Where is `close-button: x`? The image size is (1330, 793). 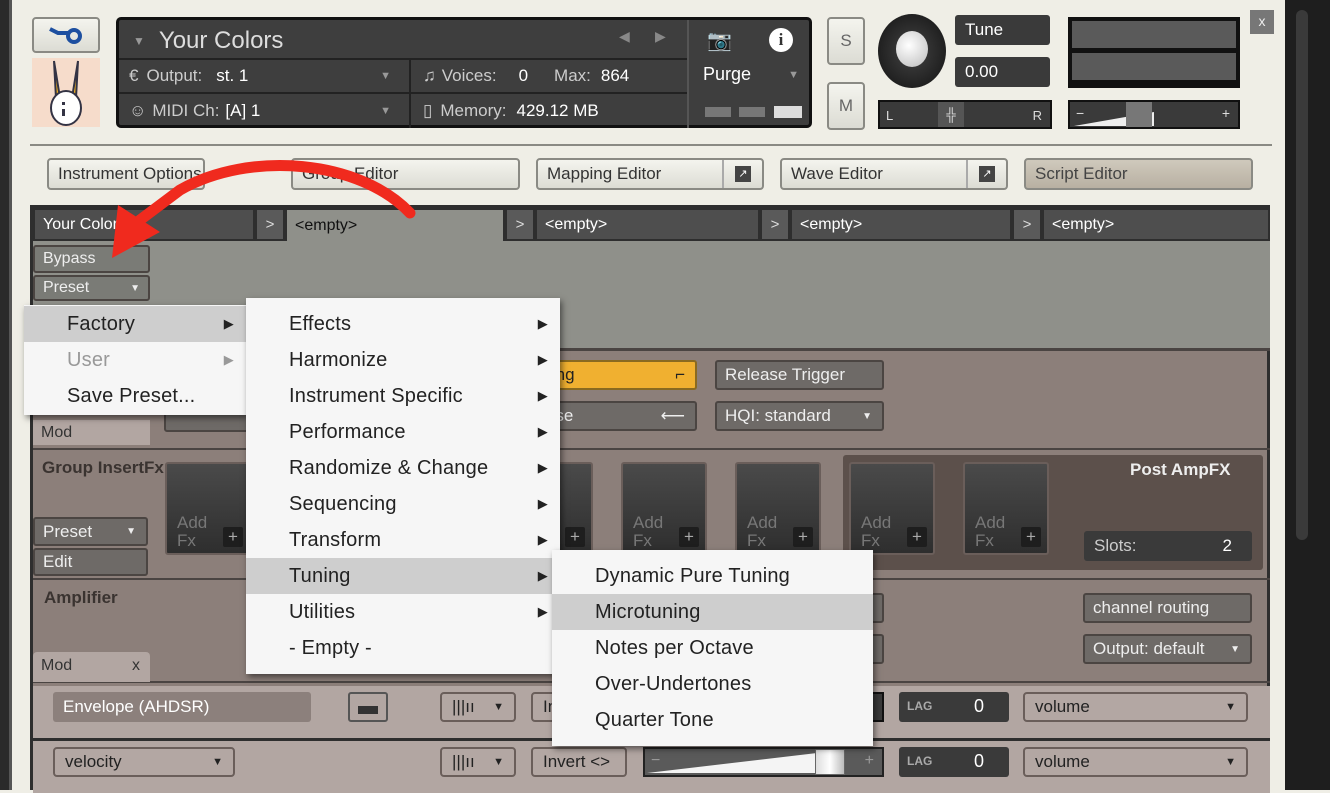
close-button: x is located at coordinates (1262, 22).